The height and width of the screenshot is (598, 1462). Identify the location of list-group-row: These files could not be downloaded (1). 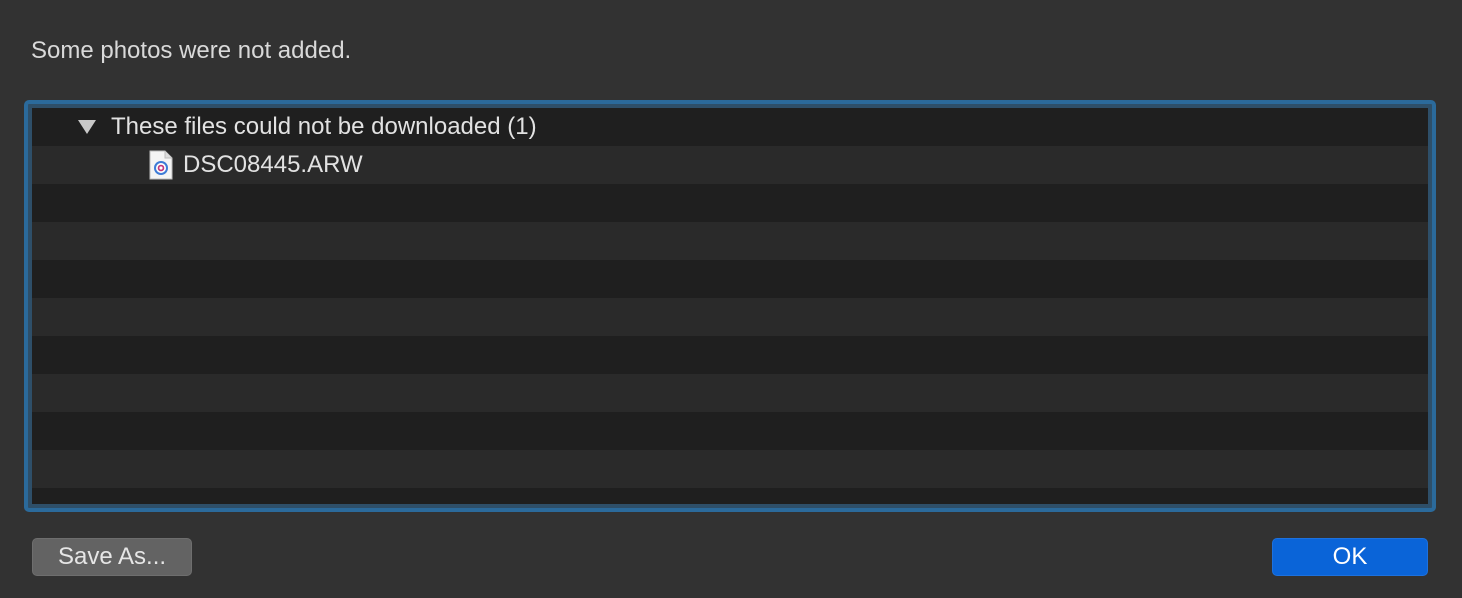
(730, 127).